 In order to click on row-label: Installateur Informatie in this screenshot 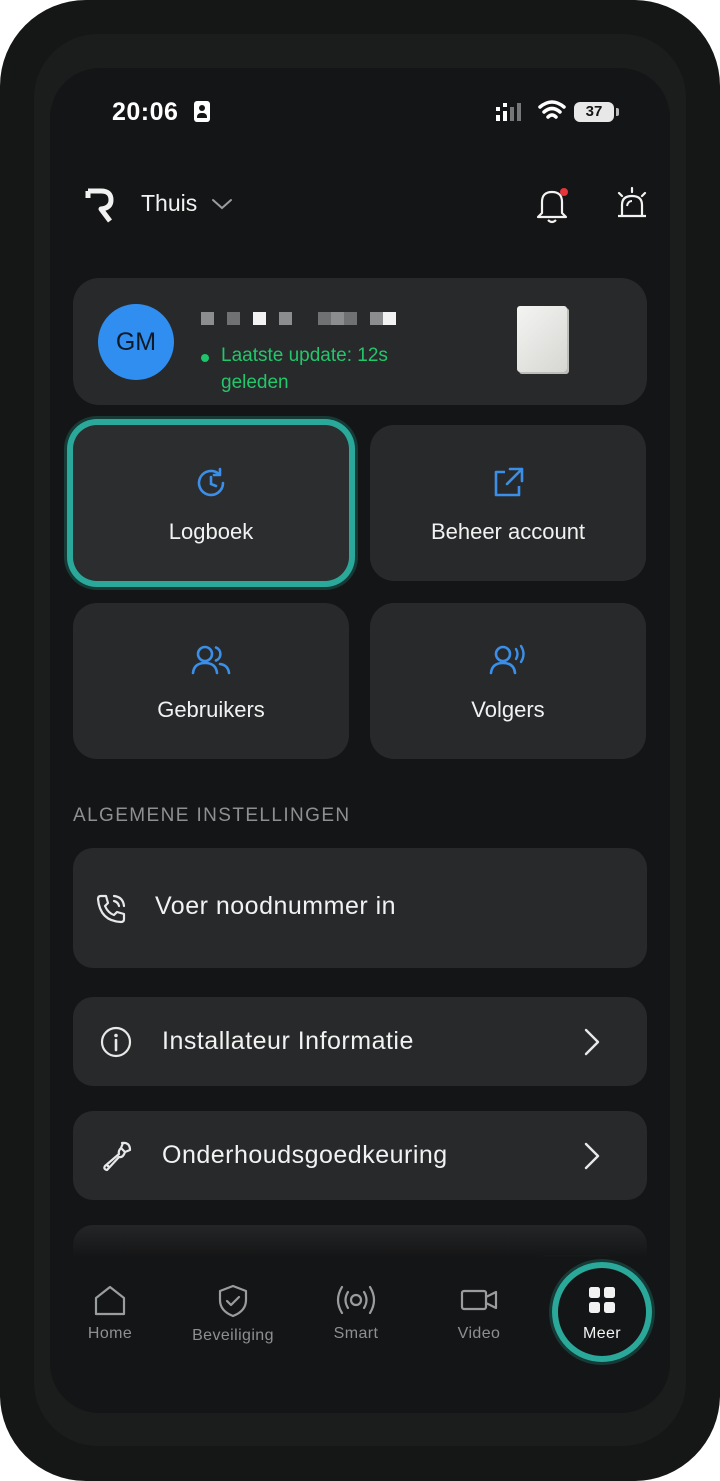, I will do `click(288, 1041)`.